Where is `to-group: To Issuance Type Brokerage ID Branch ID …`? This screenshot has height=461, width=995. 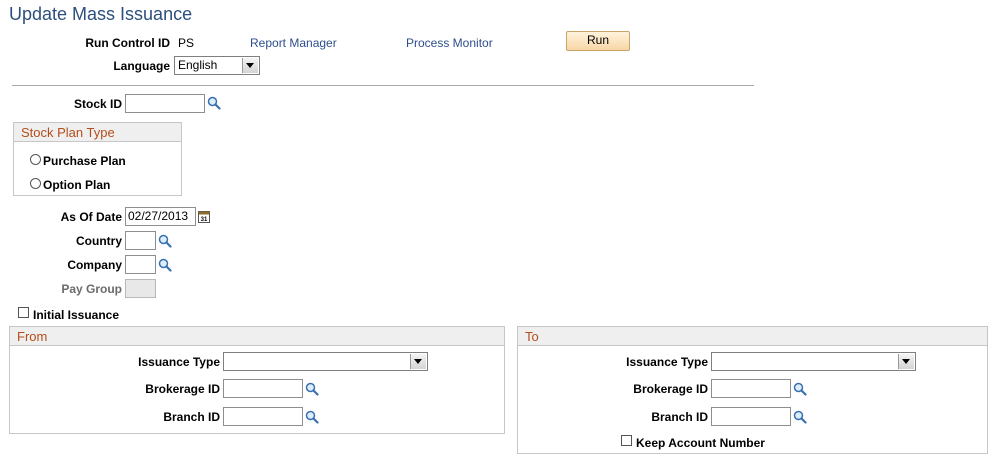
to-group: To Issuance Type Brokerage ID Branch ID … is located at coordinates (752, 390).